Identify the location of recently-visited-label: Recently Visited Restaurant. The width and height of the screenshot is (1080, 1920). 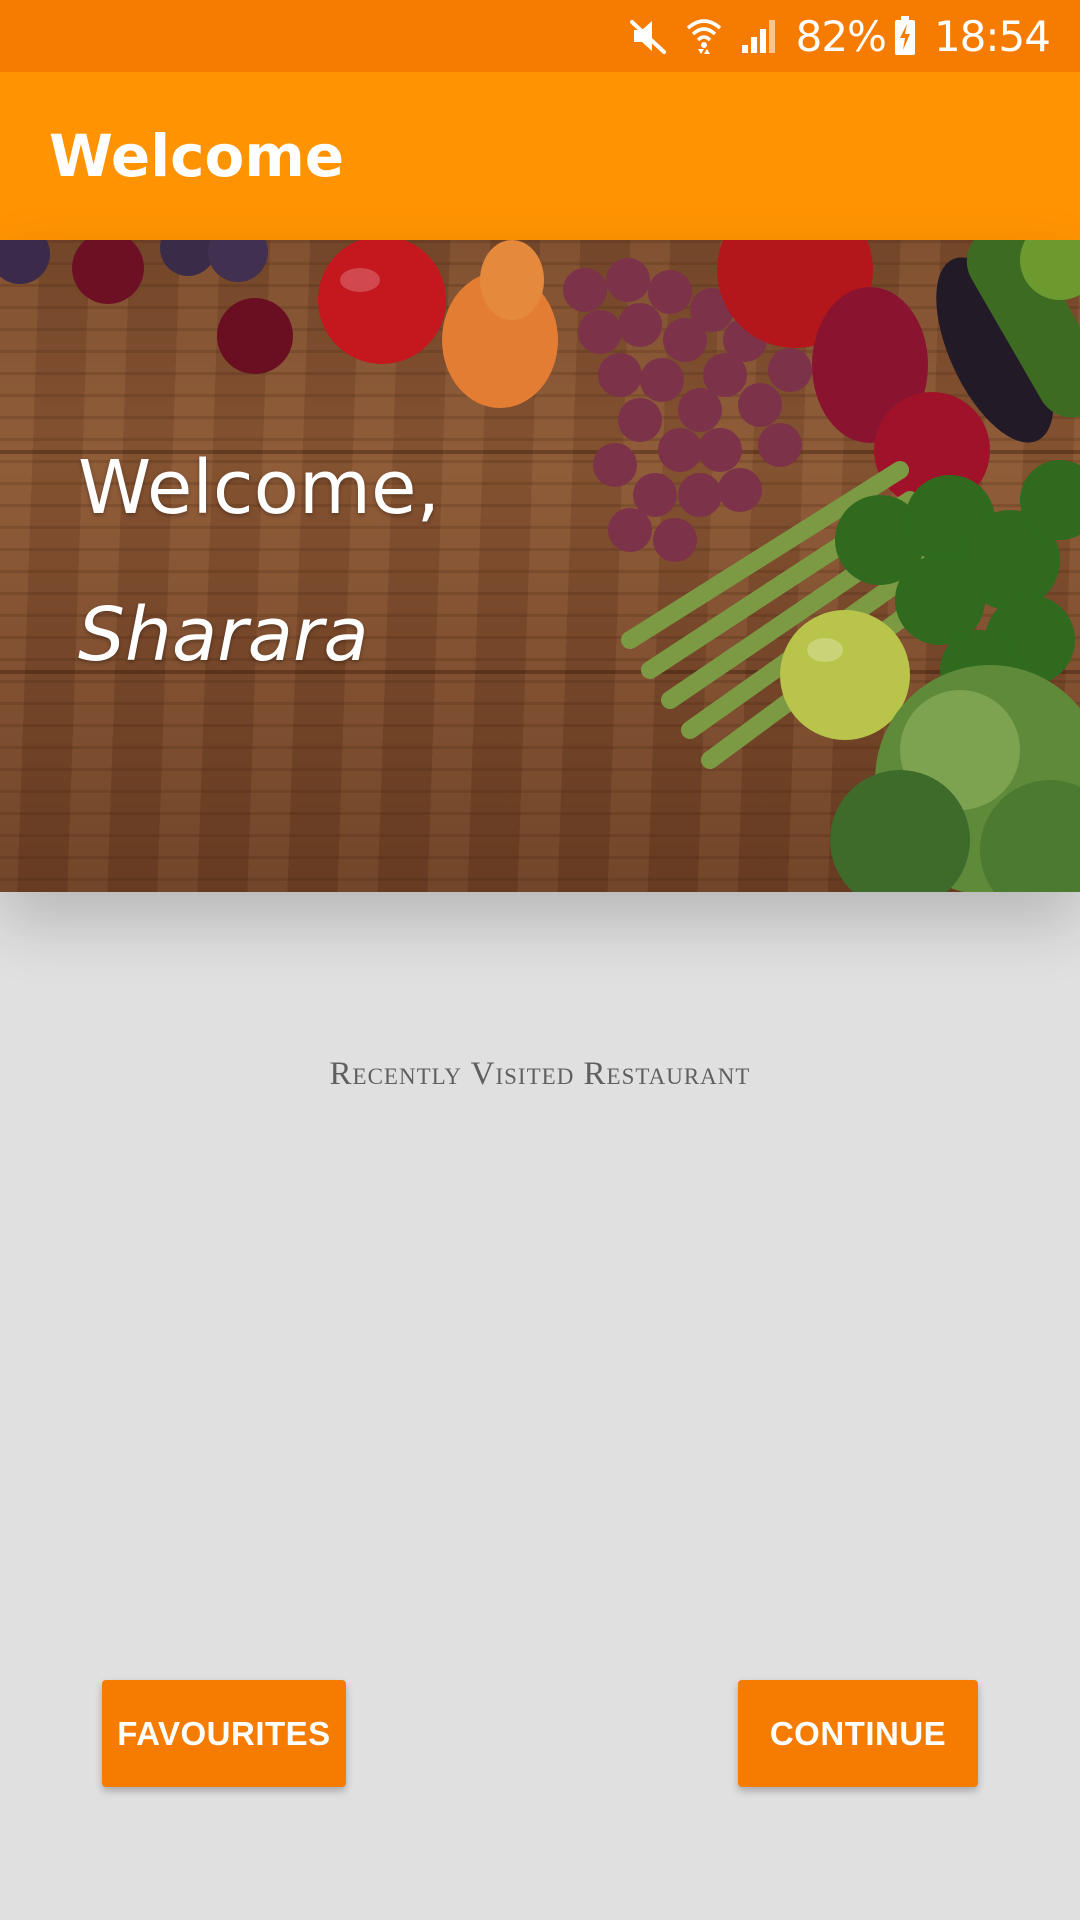
(540, 1074).